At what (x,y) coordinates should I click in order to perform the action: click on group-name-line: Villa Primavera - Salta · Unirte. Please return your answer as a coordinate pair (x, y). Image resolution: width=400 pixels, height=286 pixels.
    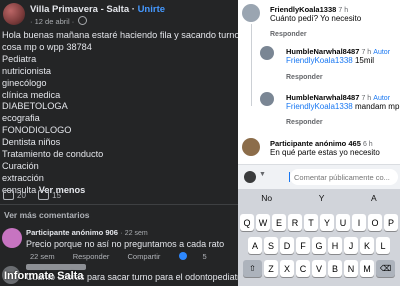
    Looking at the image, I should click on (98, 9).